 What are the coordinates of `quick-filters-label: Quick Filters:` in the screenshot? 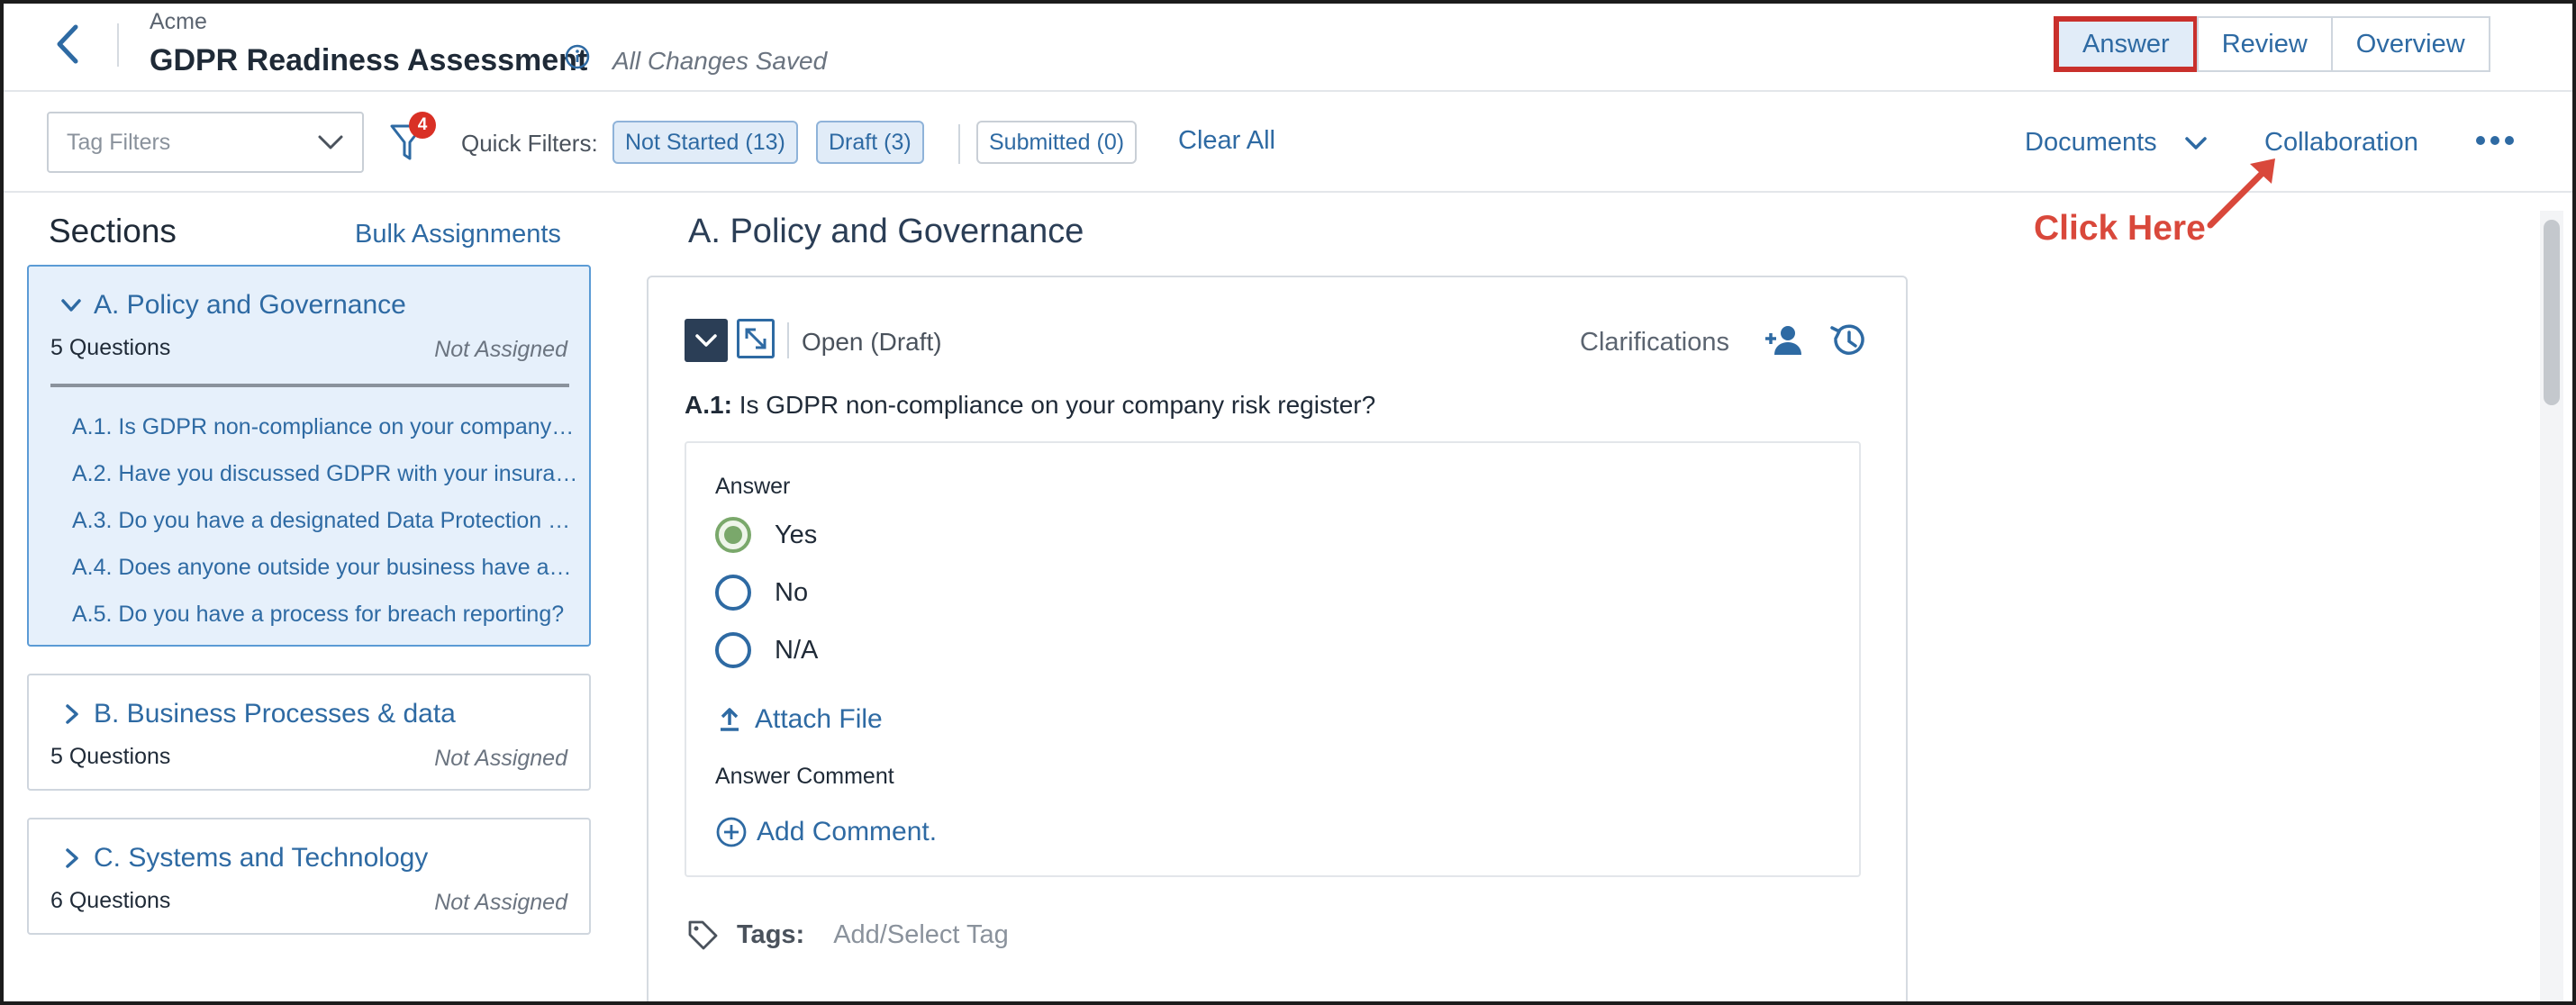 It's located at (529, 143).